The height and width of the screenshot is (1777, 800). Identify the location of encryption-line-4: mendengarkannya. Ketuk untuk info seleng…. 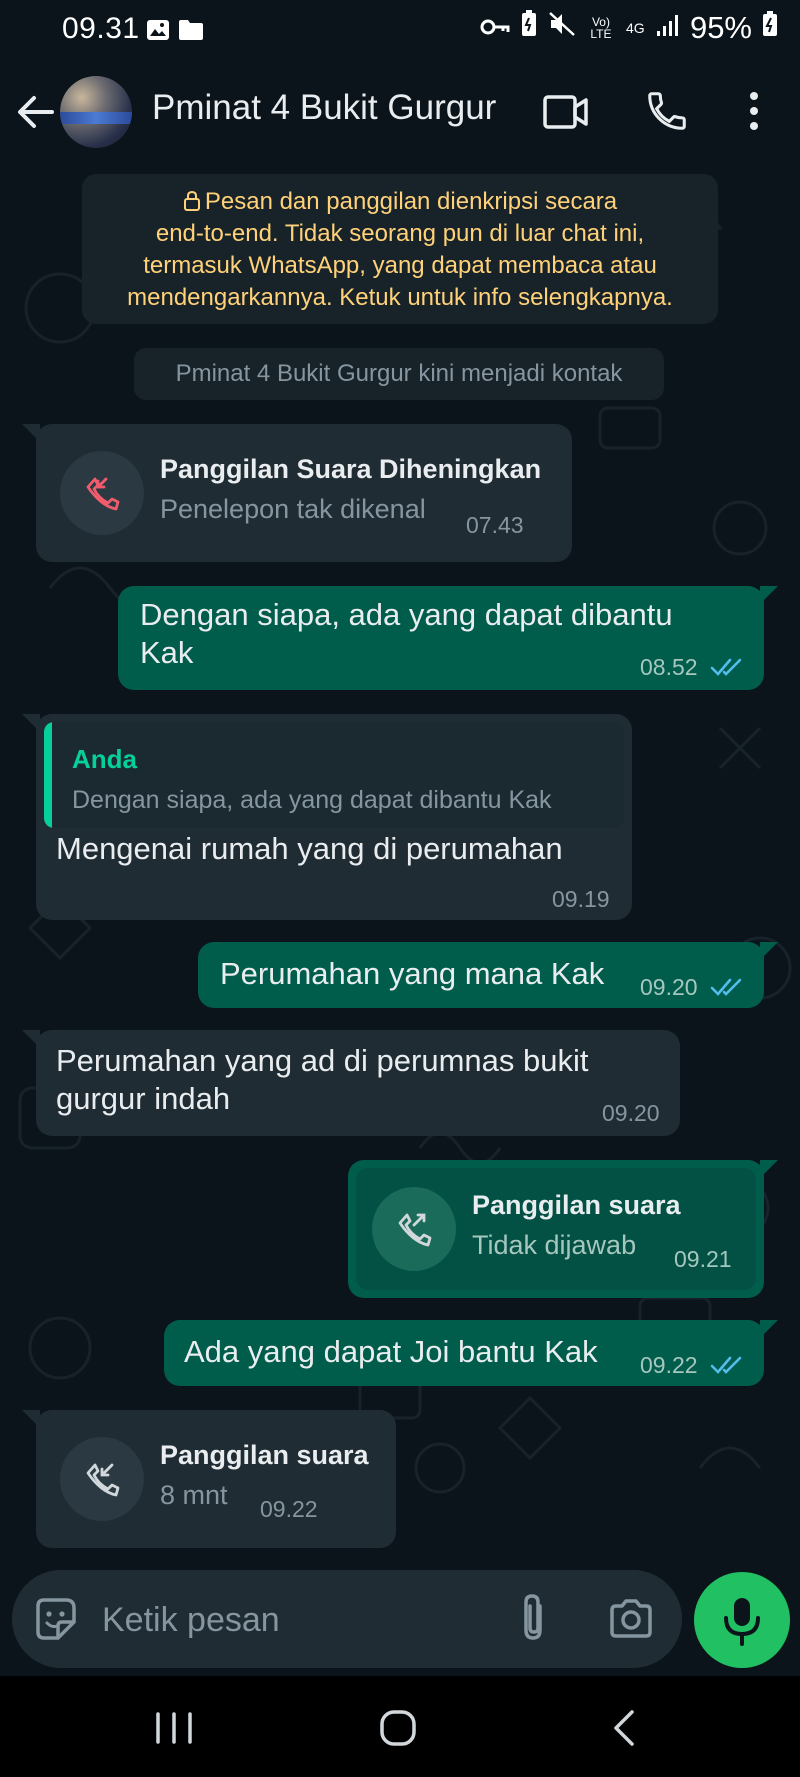
(400, 297).